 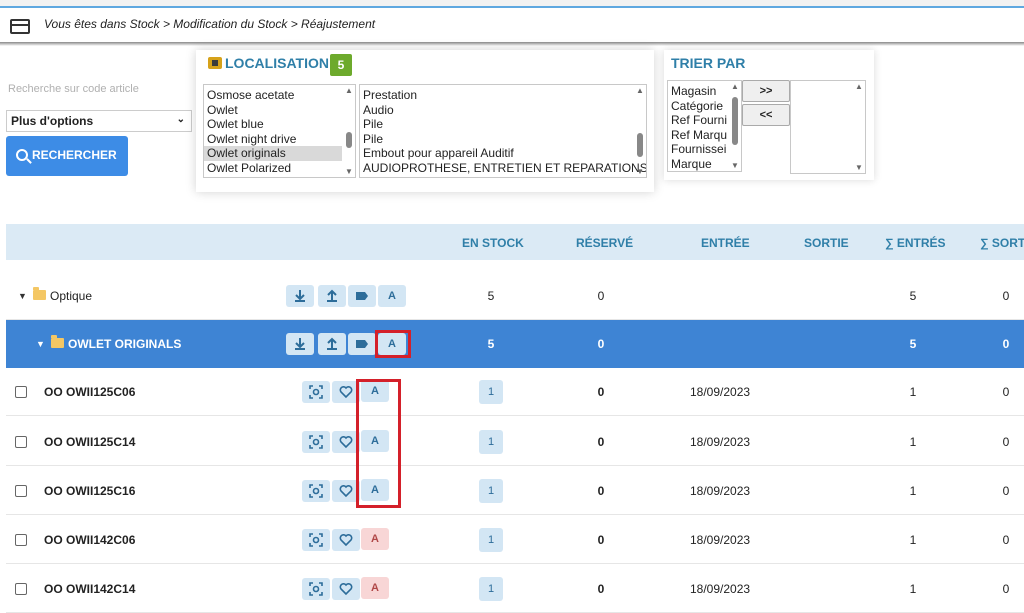 I want to click on header-sum-entres: ∑ ENTRÉS, so click(x=915, y=243).